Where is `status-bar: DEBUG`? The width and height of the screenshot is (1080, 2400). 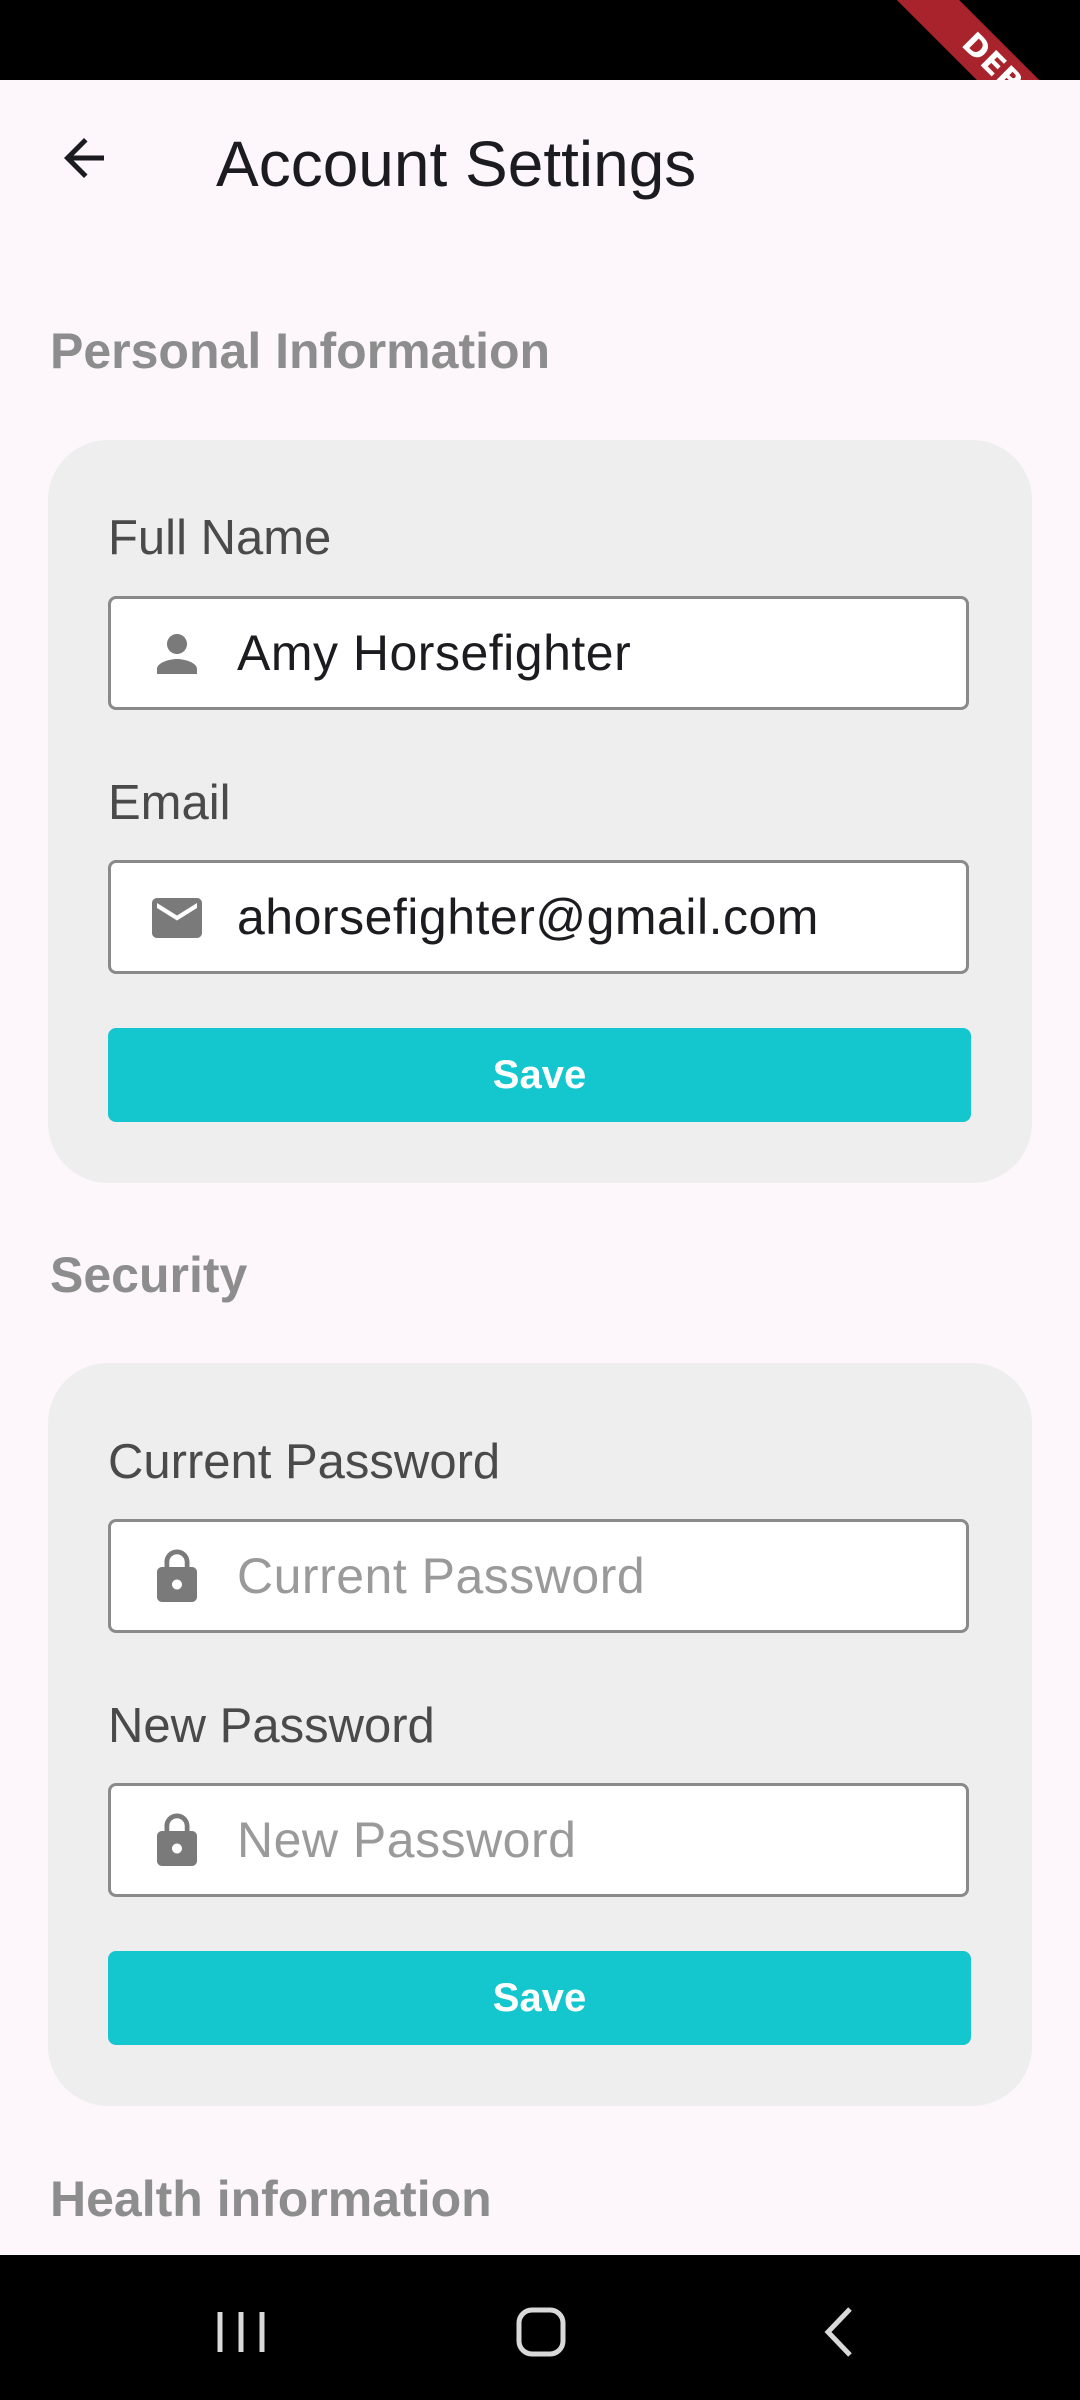 status-bar: DEBUG is located at coordinates (540, 40).